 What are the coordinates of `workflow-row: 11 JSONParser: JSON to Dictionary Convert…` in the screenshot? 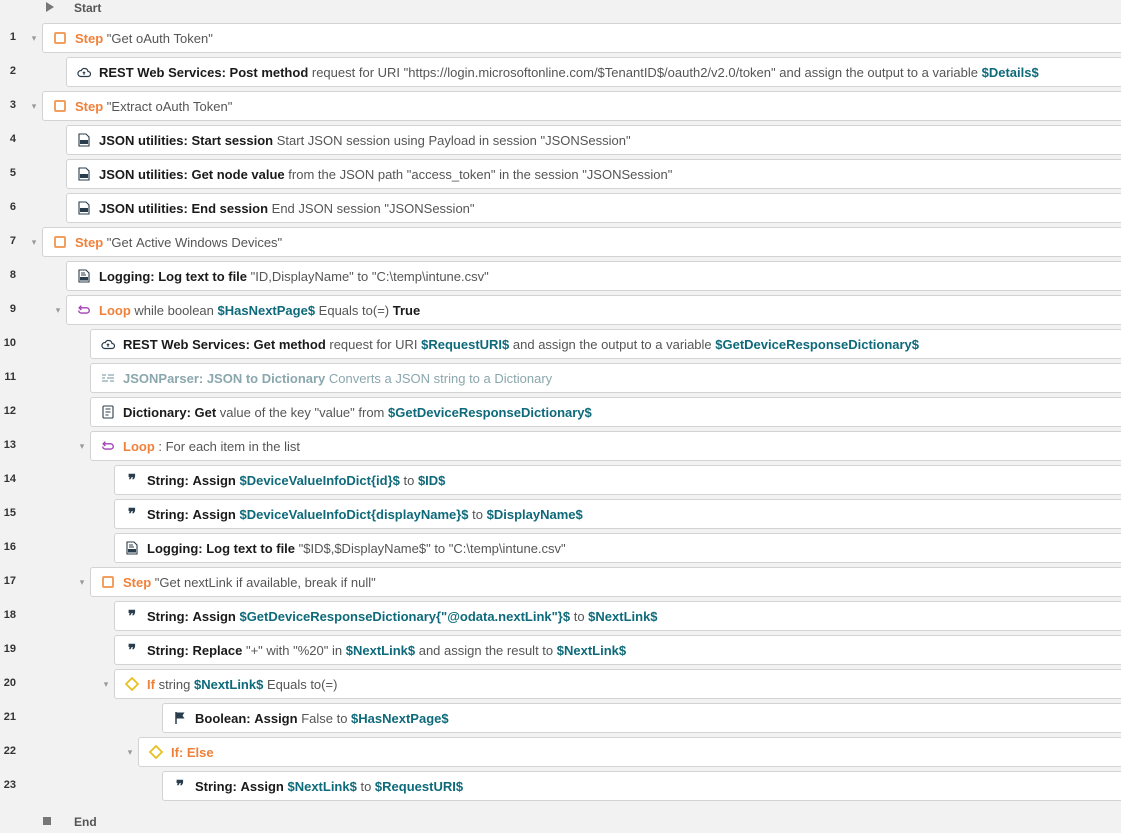 It's located at (560, 379).